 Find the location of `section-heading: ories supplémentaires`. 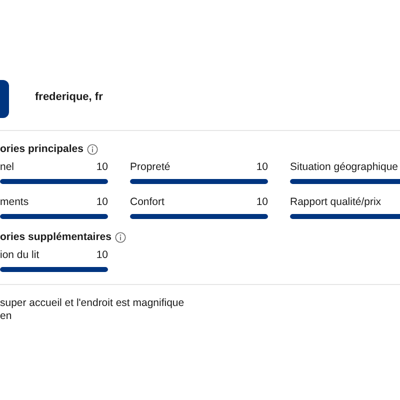

section-heading: ories supplémentaires is located at coordinates (56, 237).